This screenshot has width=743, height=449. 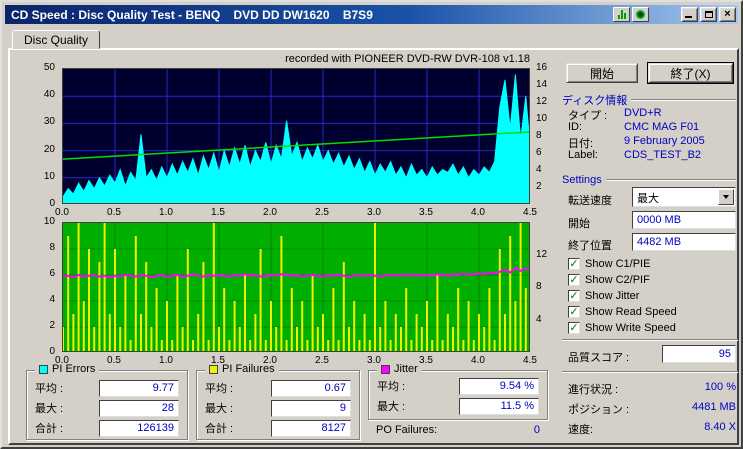 What do you see at coordinates (311, 408) in the screenshot?
I see `pi-failures-max-value: 9` at bounding box center [311, 408].